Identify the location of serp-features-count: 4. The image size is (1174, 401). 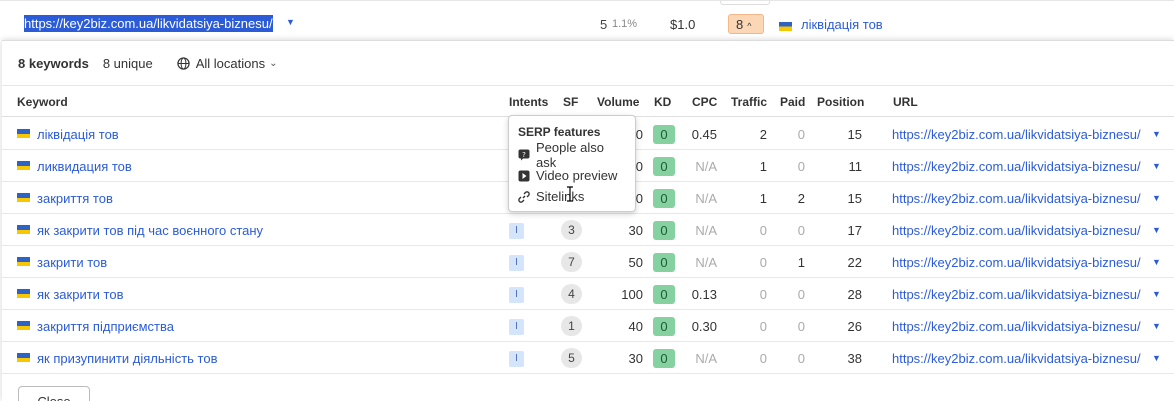
(571, 294).